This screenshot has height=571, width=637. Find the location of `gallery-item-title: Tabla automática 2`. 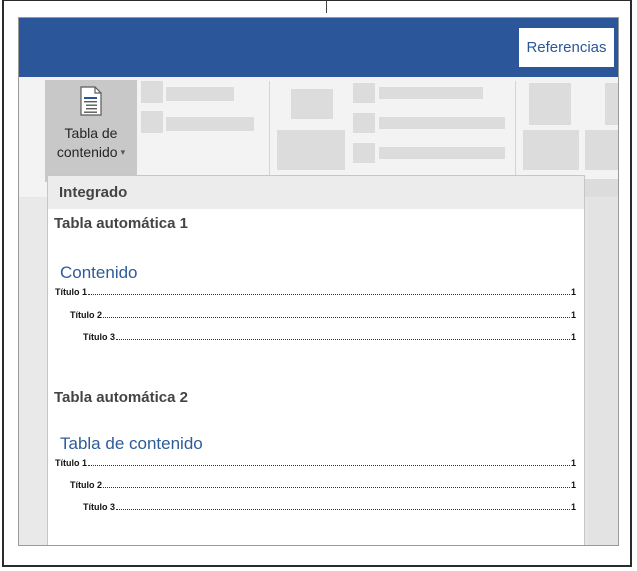

gallery-item-title: Tabla automática 2 is located at coordinates (121, 397).